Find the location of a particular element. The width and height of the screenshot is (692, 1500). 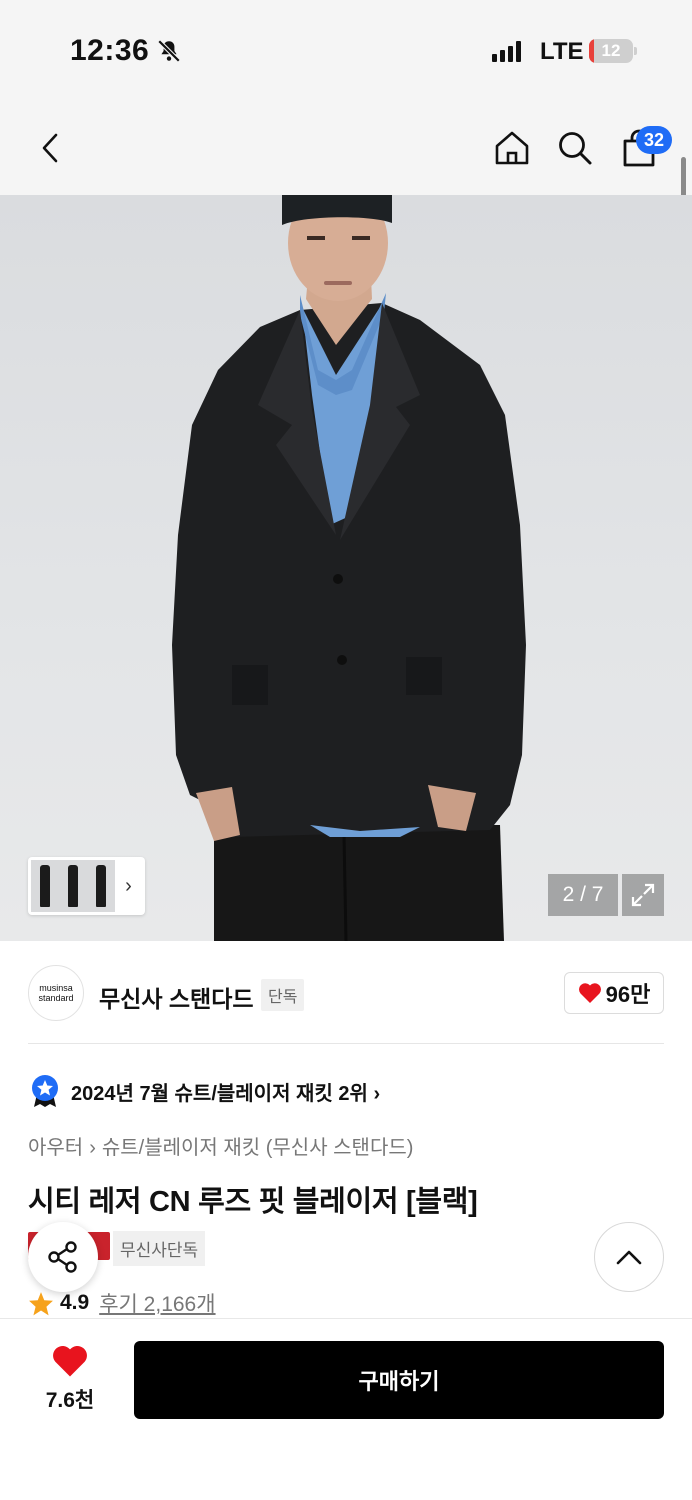

home-icon is located at coordinates (512, 148).